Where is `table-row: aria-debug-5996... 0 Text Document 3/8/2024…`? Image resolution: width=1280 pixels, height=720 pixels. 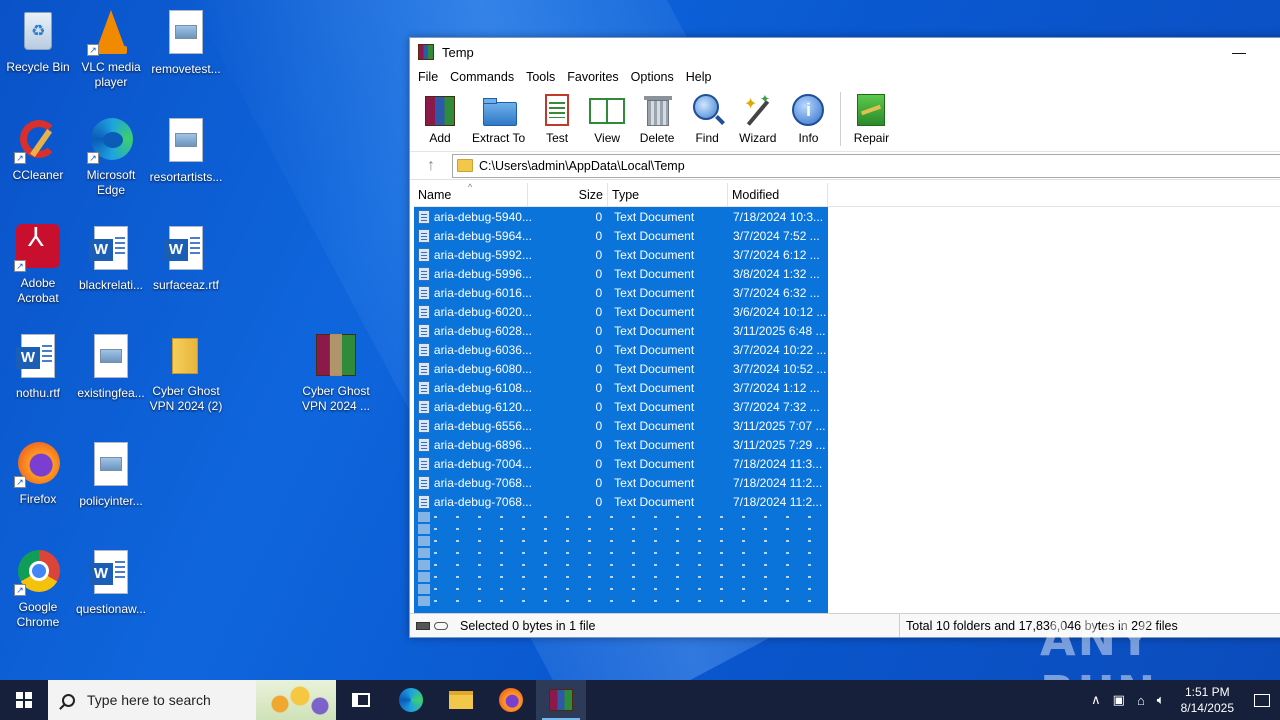 table-row: aria-debug-5996... 0 Text Document 3/8/2024… is located at coordinates (621, 273).